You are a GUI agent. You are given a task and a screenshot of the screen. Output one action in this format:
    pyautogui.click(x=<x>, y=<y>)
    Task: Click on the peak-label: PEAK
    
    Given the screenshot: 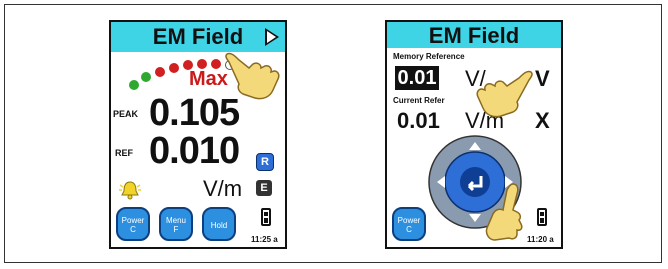 What is the action you would take?
    pyautogui.click(x=126, y=114)
    